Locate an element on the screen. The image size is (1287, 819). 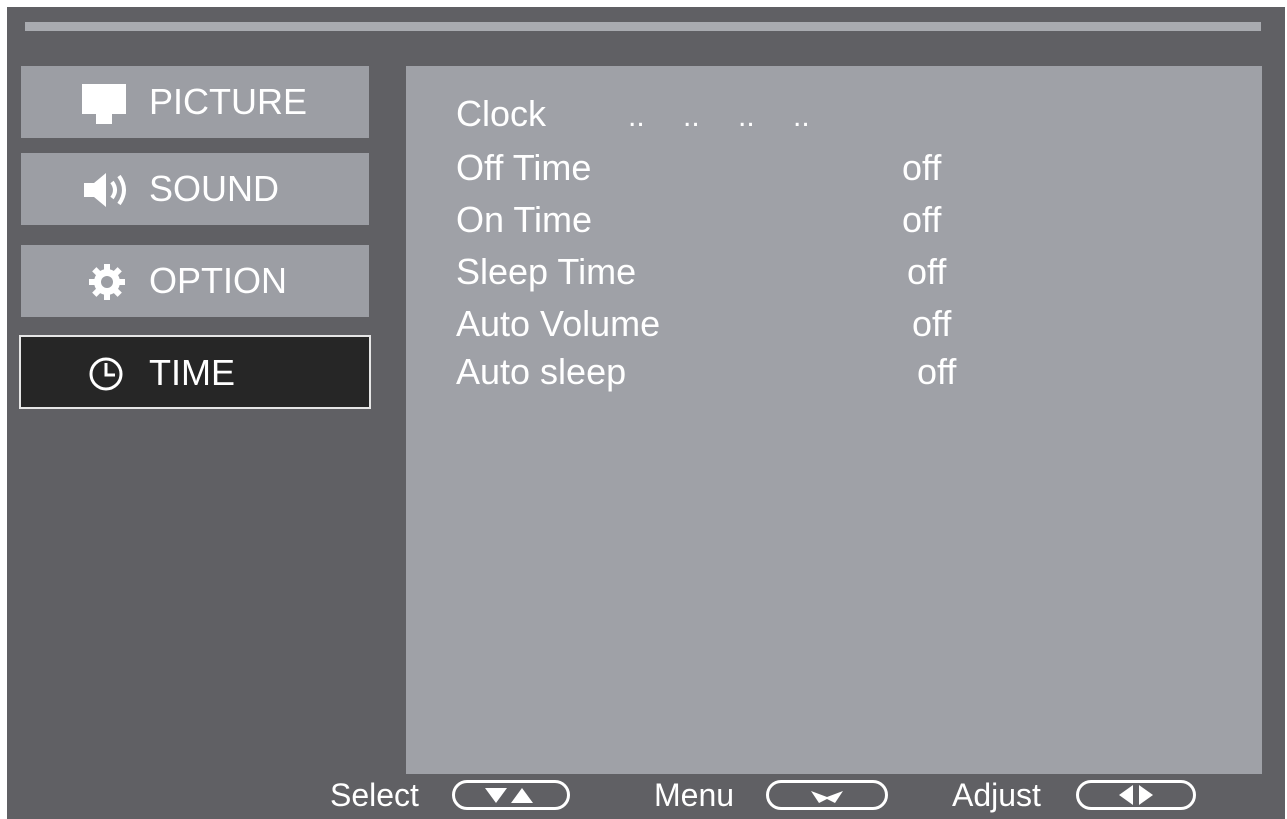
sleep-time-value: off is located at coordinates (927, 271).